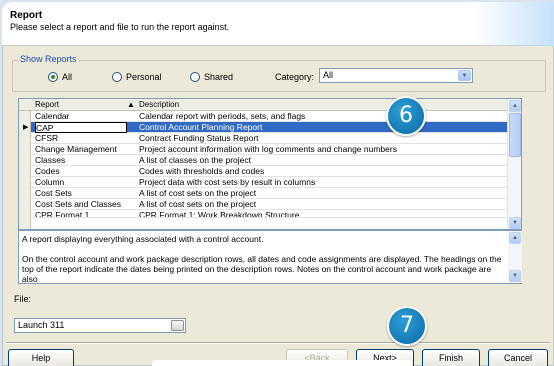 This screenshot has height=366, width=554. Describe the element at coordinates (47, 104) in the screenshot. I see `column-header-report: Report` at that location.